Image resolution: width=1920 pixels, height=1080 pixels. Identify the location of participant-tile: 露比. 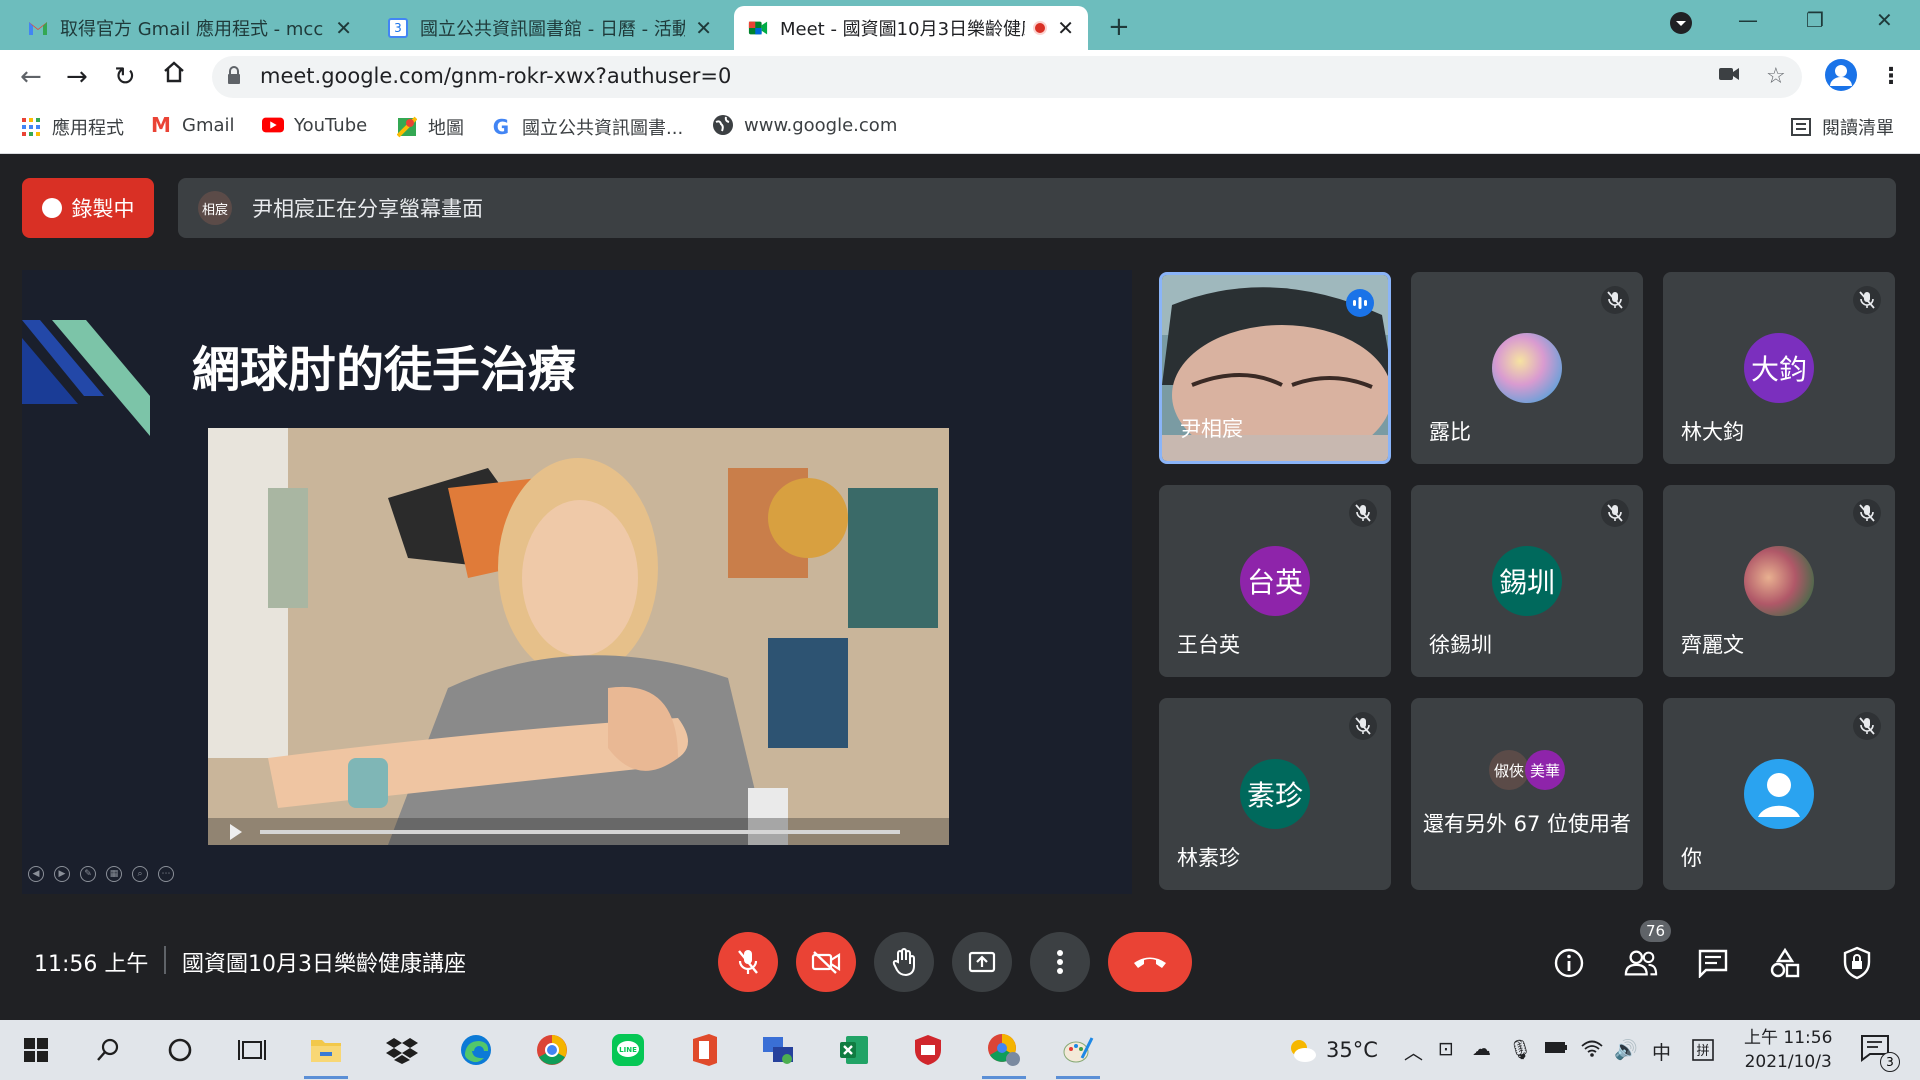
(1527, 368).